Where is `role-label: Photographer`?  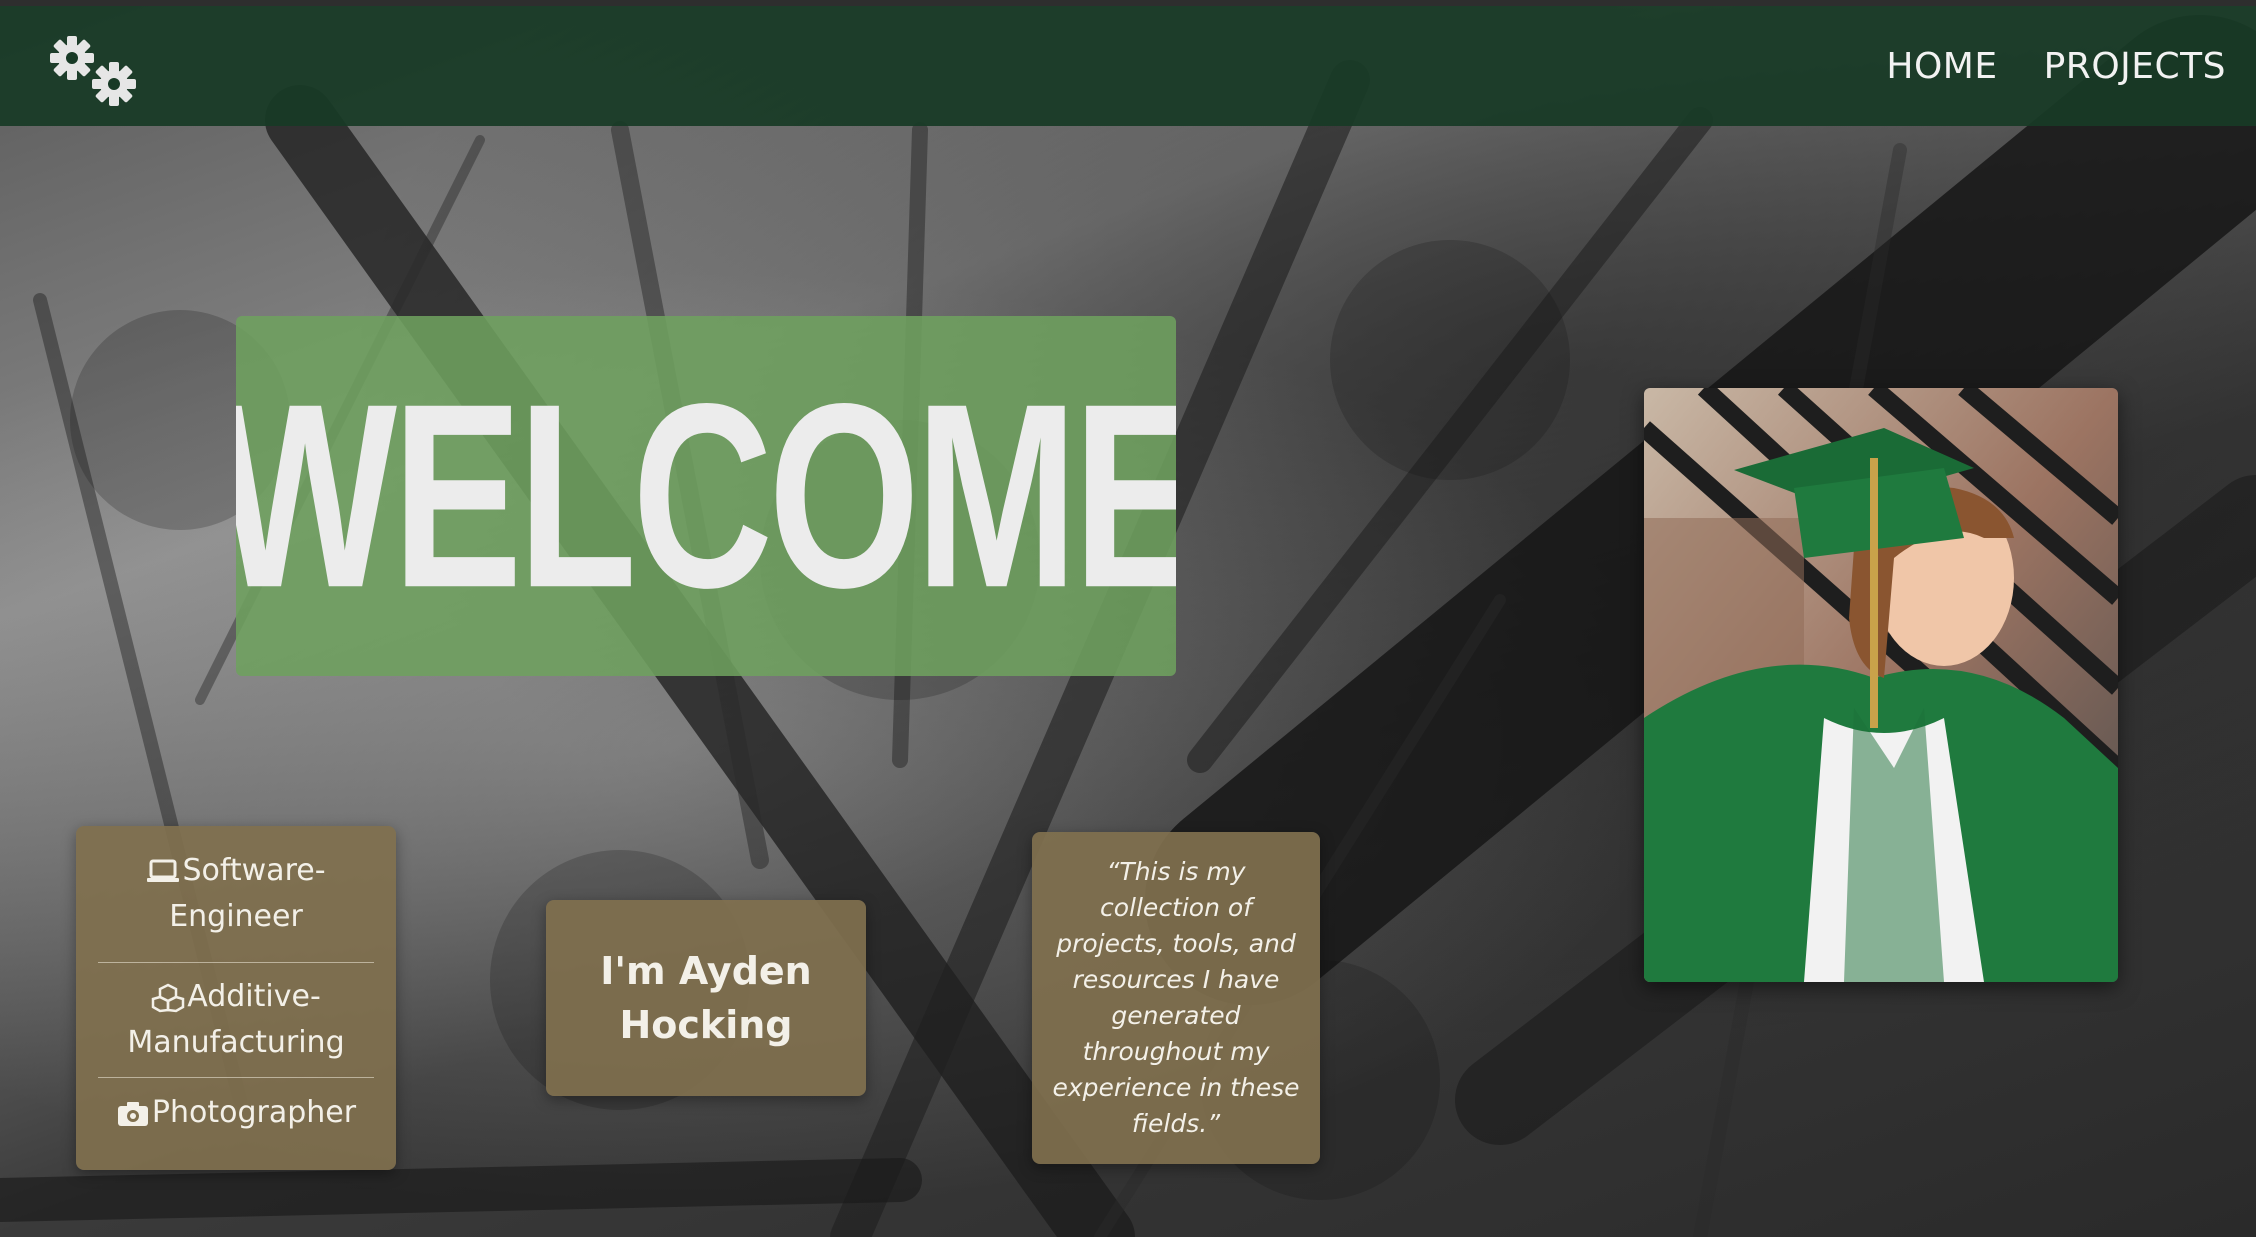 role-label: Photographer is located at coordinates (254, 1112).